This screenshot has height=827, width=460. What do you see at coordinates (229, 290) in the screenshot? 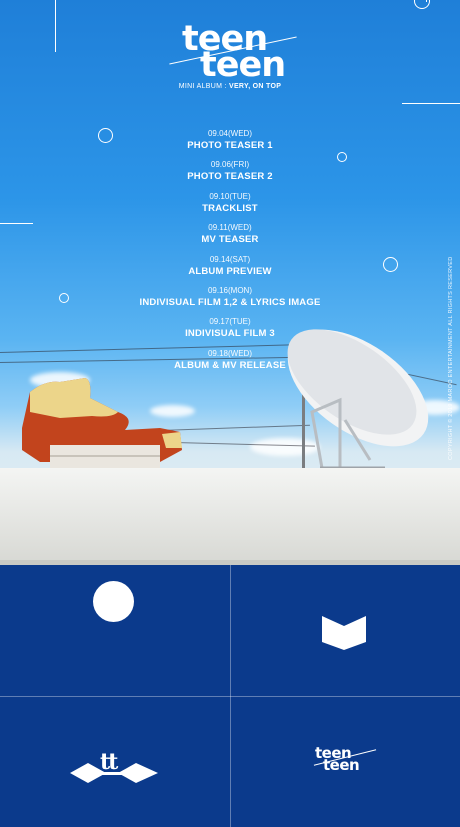
I see `schedule-date: 09.16(MON)` at bounding box center [229, 290].